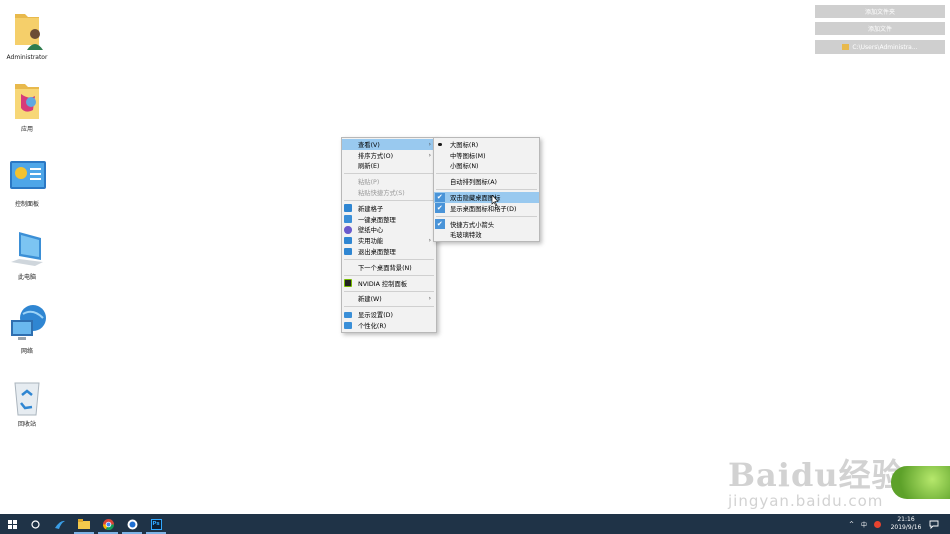  Describe the element at coordinates (371, 231) in the screenshot. I see `menu-label: 壁纸中心` at that location.